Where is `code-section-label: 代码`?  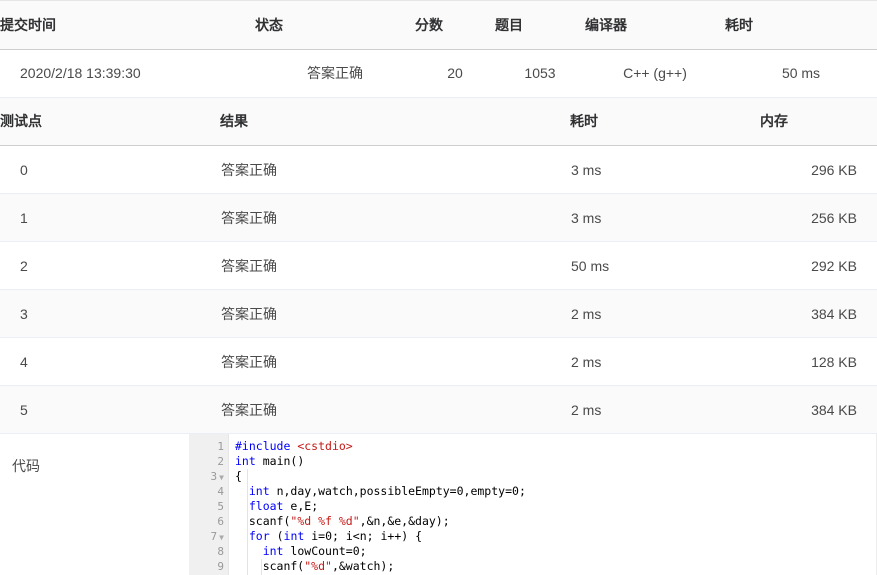 code-section-label: 代码 is located at coordinates (94, 504).